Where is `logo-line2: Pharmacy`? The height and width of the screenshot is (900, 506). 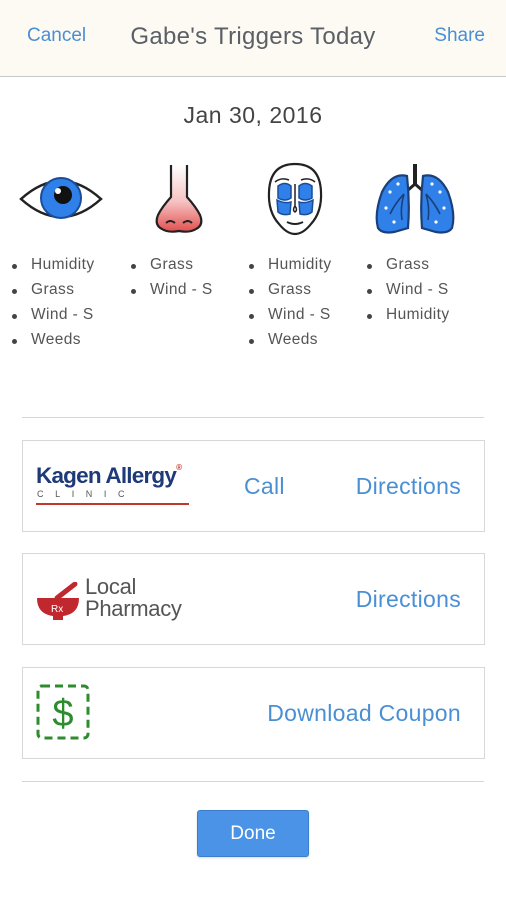 logo-line2: Pharmacy is located at coordinates (133, 608).